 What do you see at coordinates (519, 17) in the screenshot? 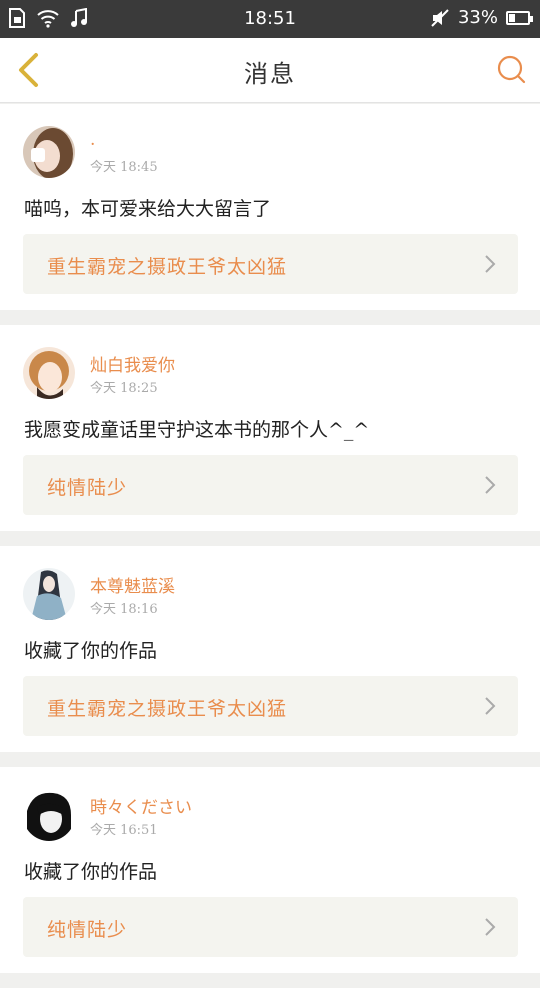
I see `battery-icon` at bounding box center [519, 17].